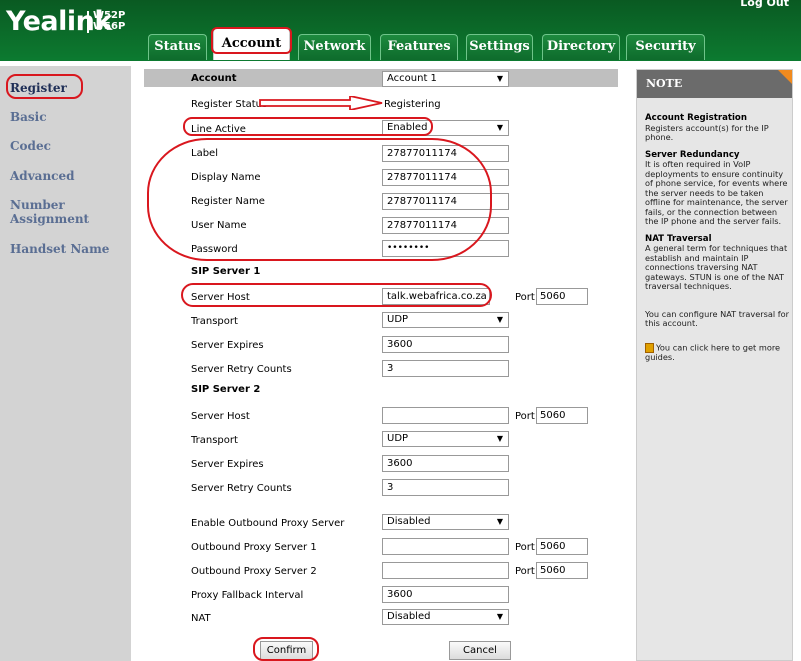  I want to click on account-select: Account 1 ▼, so click(445, 79).